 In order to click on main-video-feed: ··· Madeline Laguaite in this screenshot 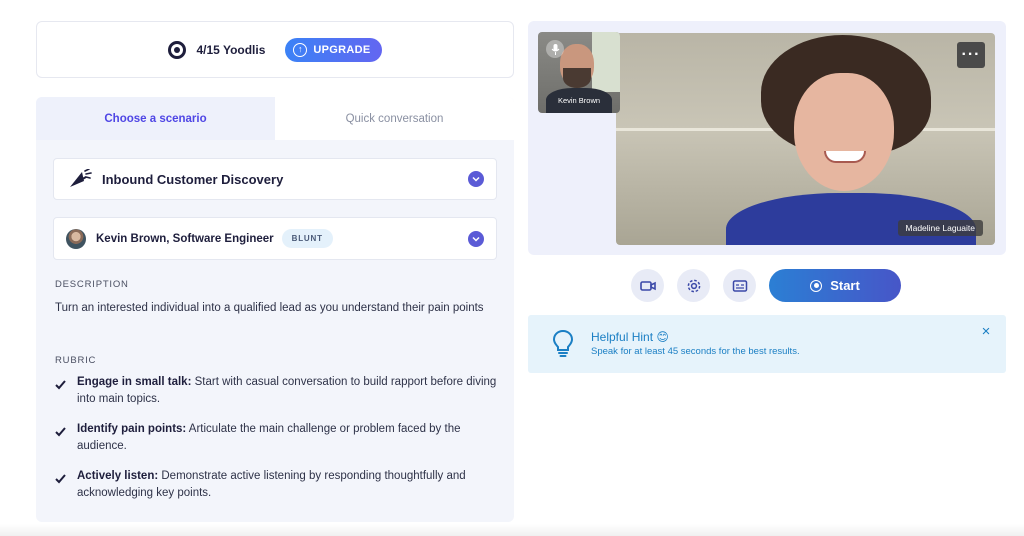, I will do `click(805, 139)`.